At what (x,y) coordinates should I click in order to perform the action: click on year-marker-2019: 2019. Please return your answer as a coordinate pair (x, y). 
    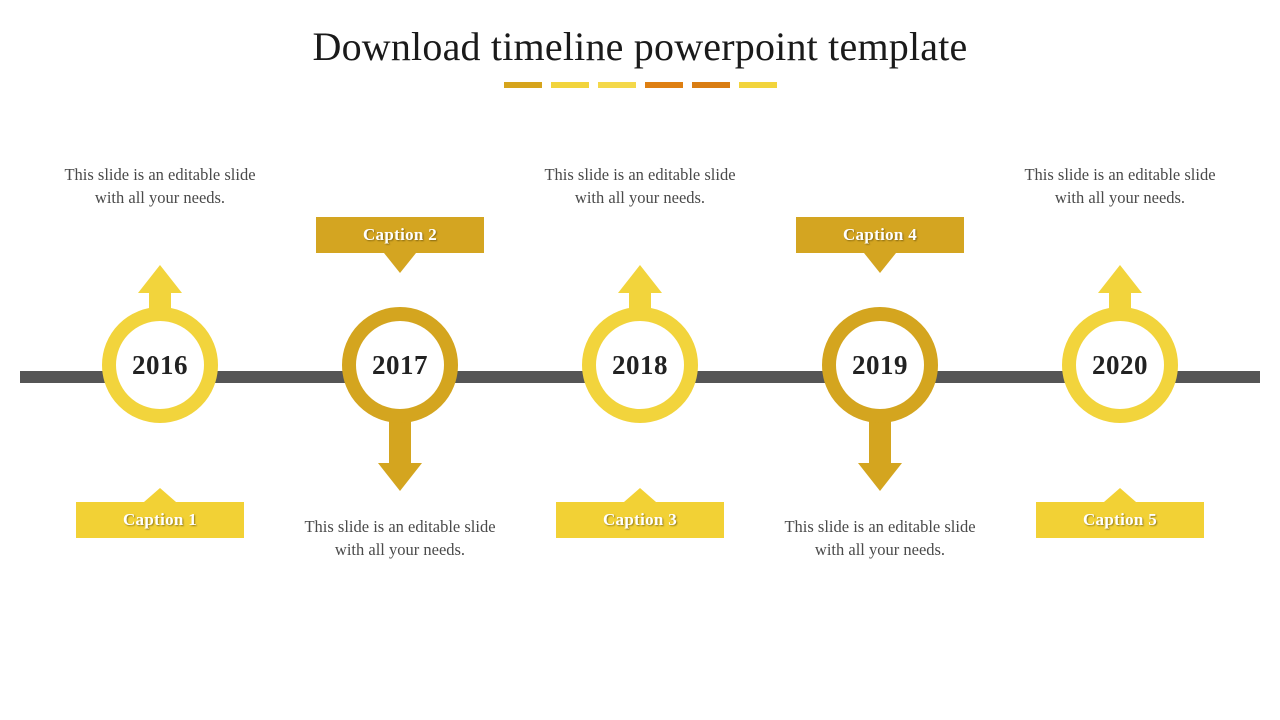
    Looking at the image, I should click on (880, 365).